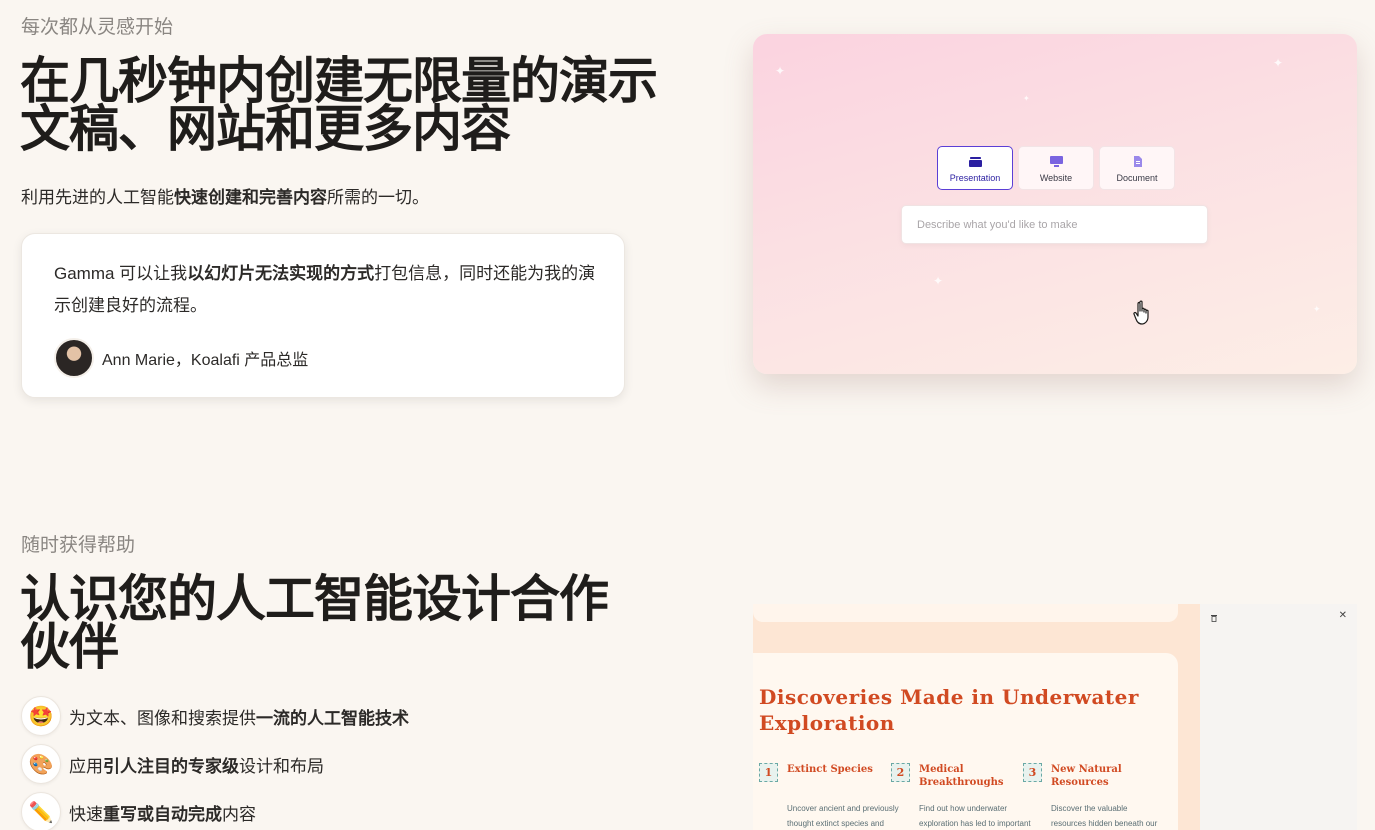  What do you see at coordinates (281, 273) in the screenshot?
I see `quote-bold: 以幻灯片无法实现的方式` at bounding box center [281, 273].